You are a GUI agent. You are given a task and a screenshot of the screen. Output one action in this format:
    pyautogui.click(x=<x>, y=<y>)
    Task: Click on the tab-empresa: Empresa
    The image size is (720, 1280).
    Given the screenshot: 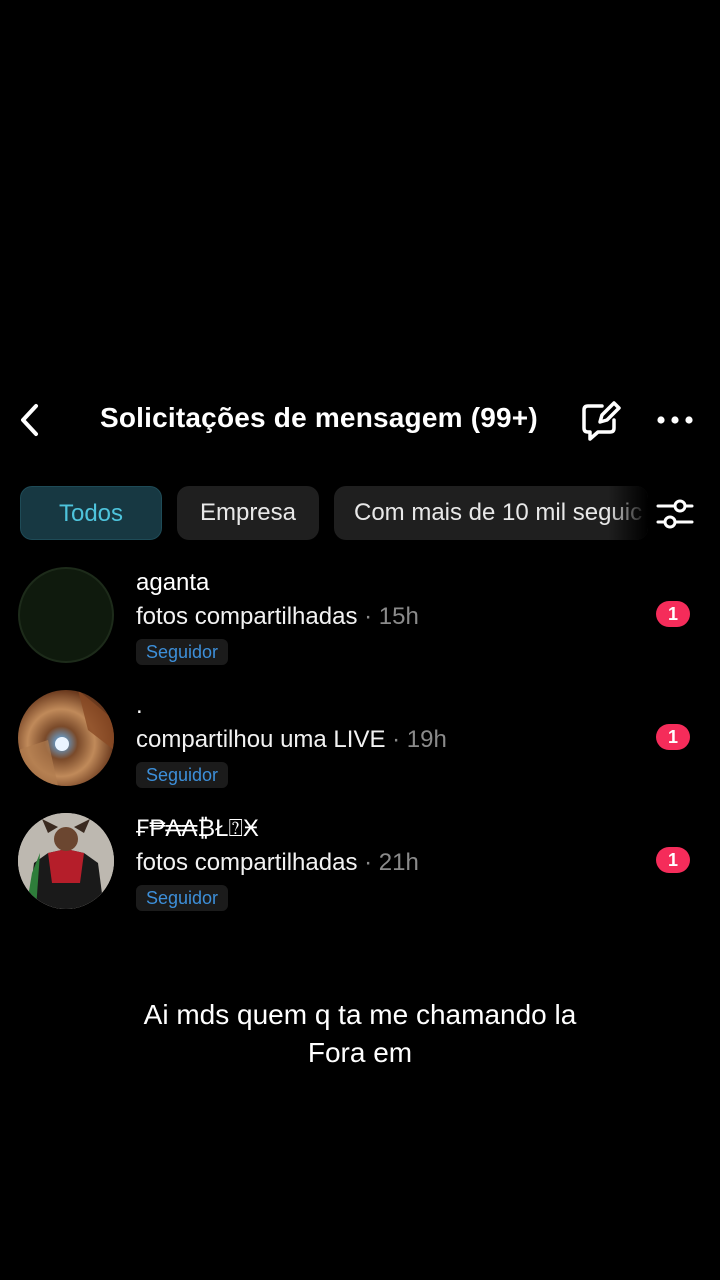 What is the action you would take?
    pyautogui.click(x=248, y=513)
    